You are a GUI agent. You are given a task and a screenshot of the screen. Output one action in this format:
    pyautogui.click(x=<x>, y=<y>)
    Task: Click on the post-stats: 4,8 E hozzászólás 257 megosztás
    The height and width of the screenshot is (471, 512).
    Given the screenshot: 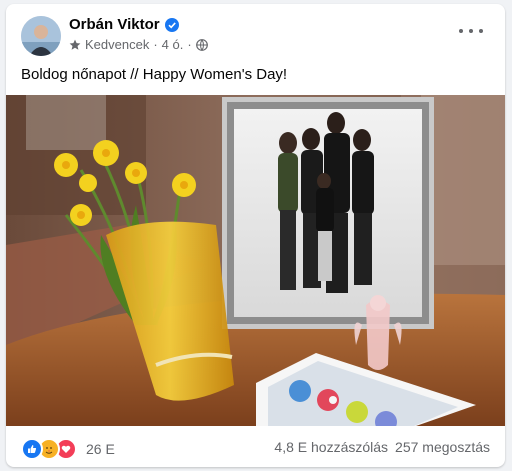 What is the action you would take?
    pyautogui.click(x=382, y=447)
    